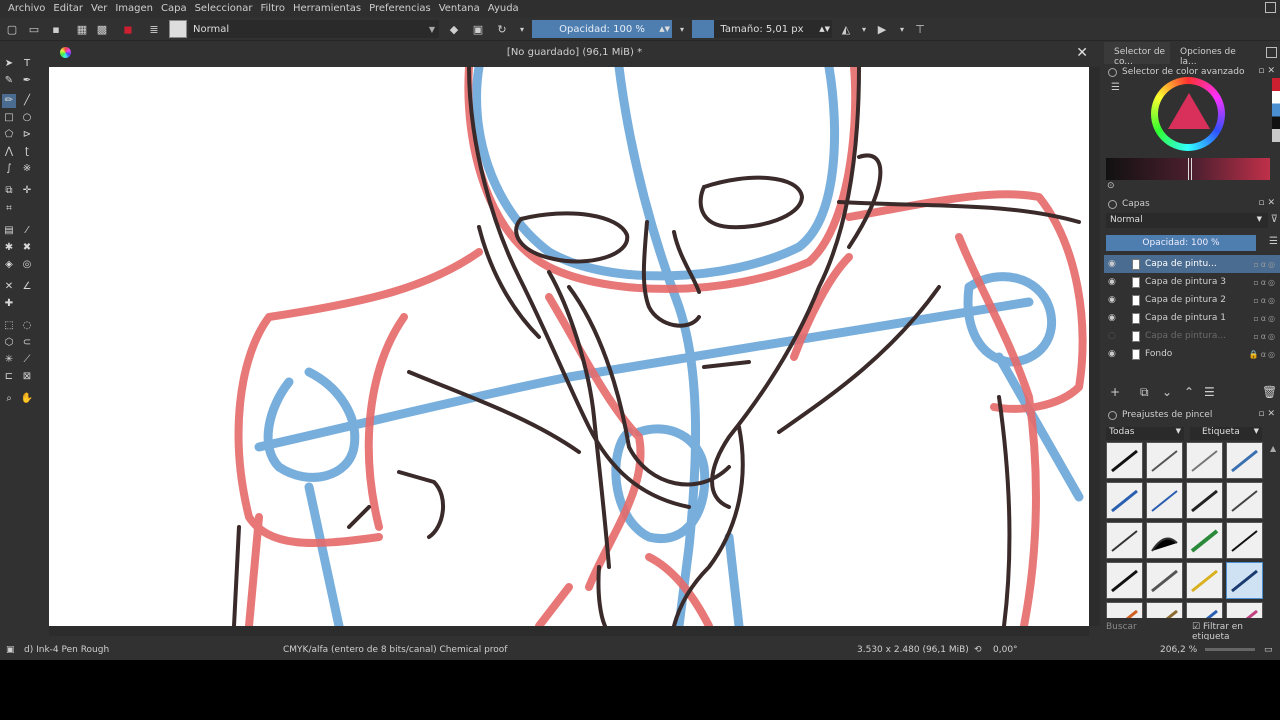 Image resolution: width=1280 pixels, height=720 pixels. I want to click on filter-in-tag-checkbox: ☑ Filtrar en etiqueta, so click(1236, 632).